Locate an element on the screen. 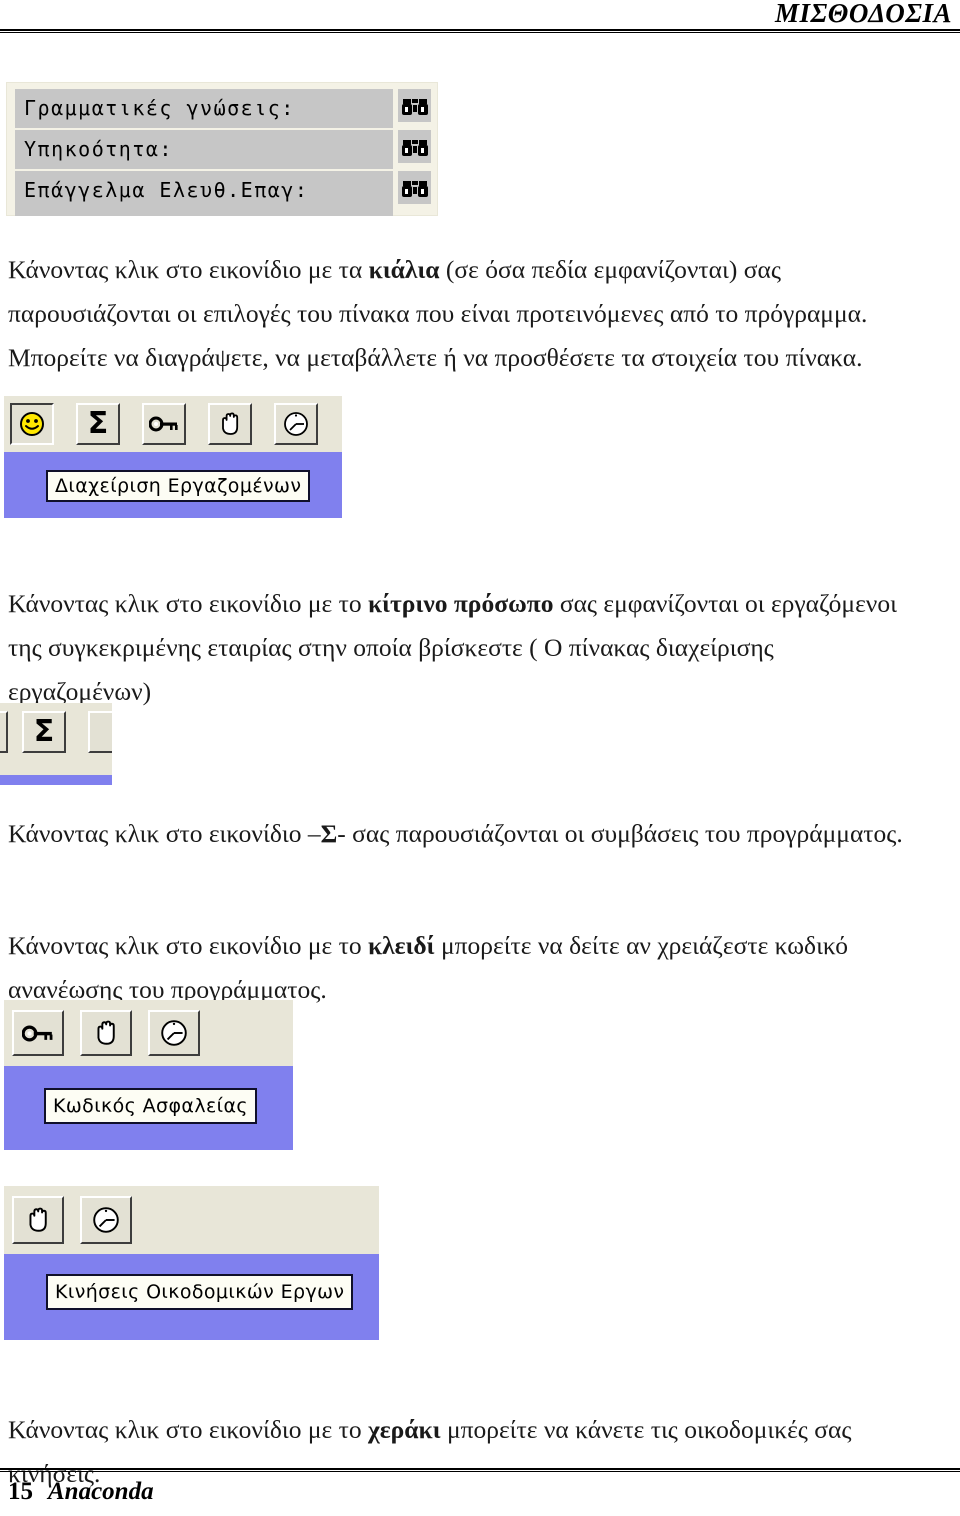  sigma-toolbar-screenshot: Σ is located at coordinates (56, 744).